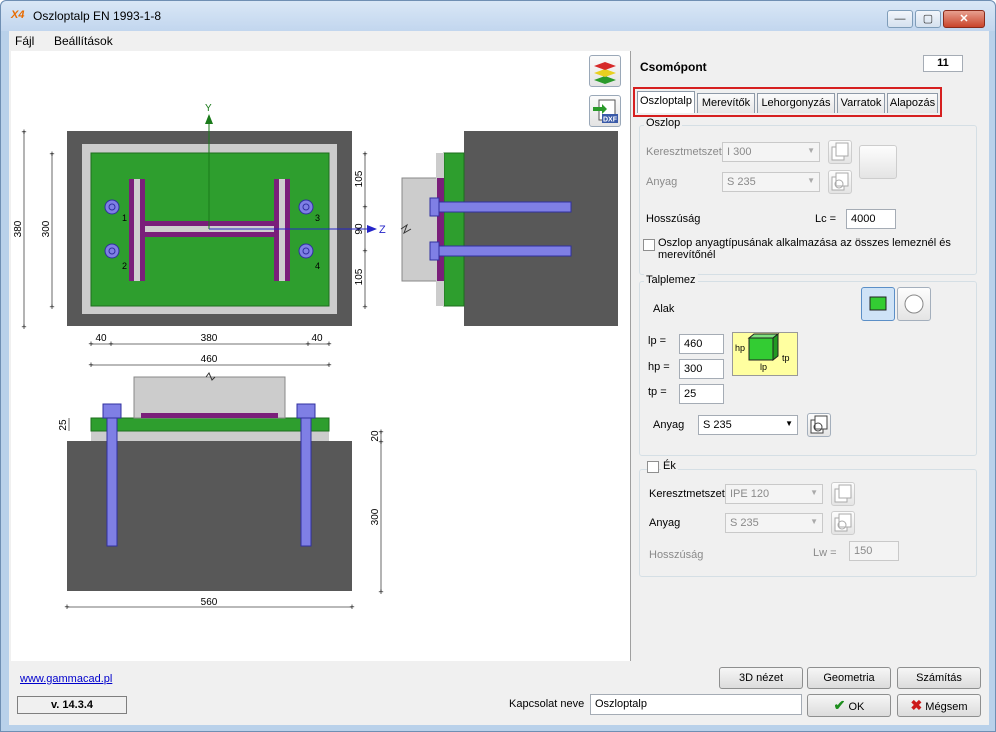  Describe the element at coordinates (83, 41) in the screenshot. I see `menu-settings: Beállítások` at that location.